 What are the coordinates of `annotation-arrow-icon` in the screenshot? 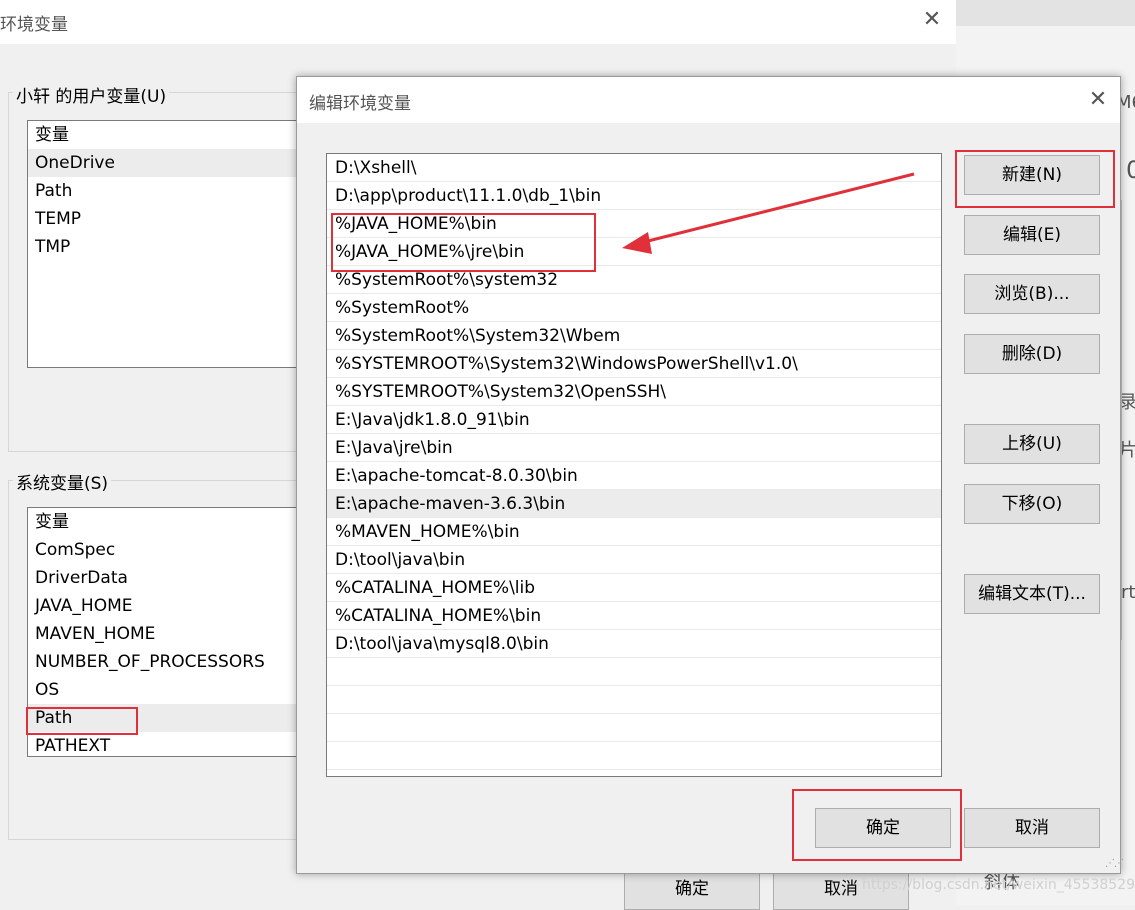 It's located at (768, 213).